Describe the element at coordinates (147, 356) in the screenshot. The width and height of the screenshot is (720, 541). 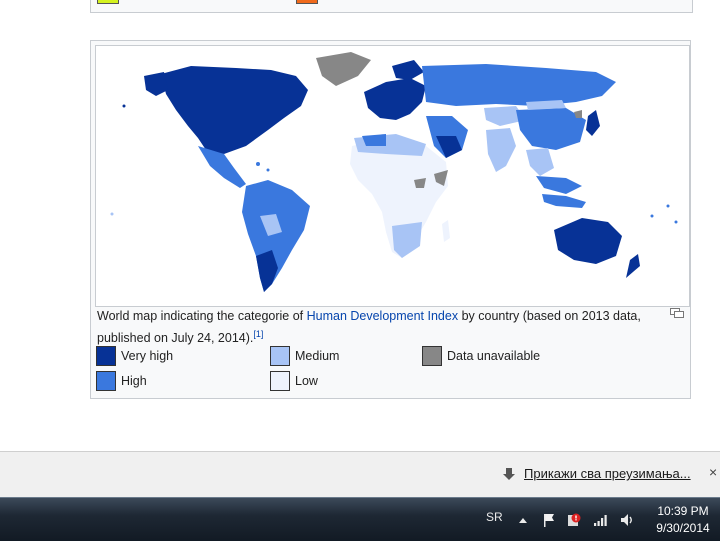
I see `legend-label: Very high` at that location.